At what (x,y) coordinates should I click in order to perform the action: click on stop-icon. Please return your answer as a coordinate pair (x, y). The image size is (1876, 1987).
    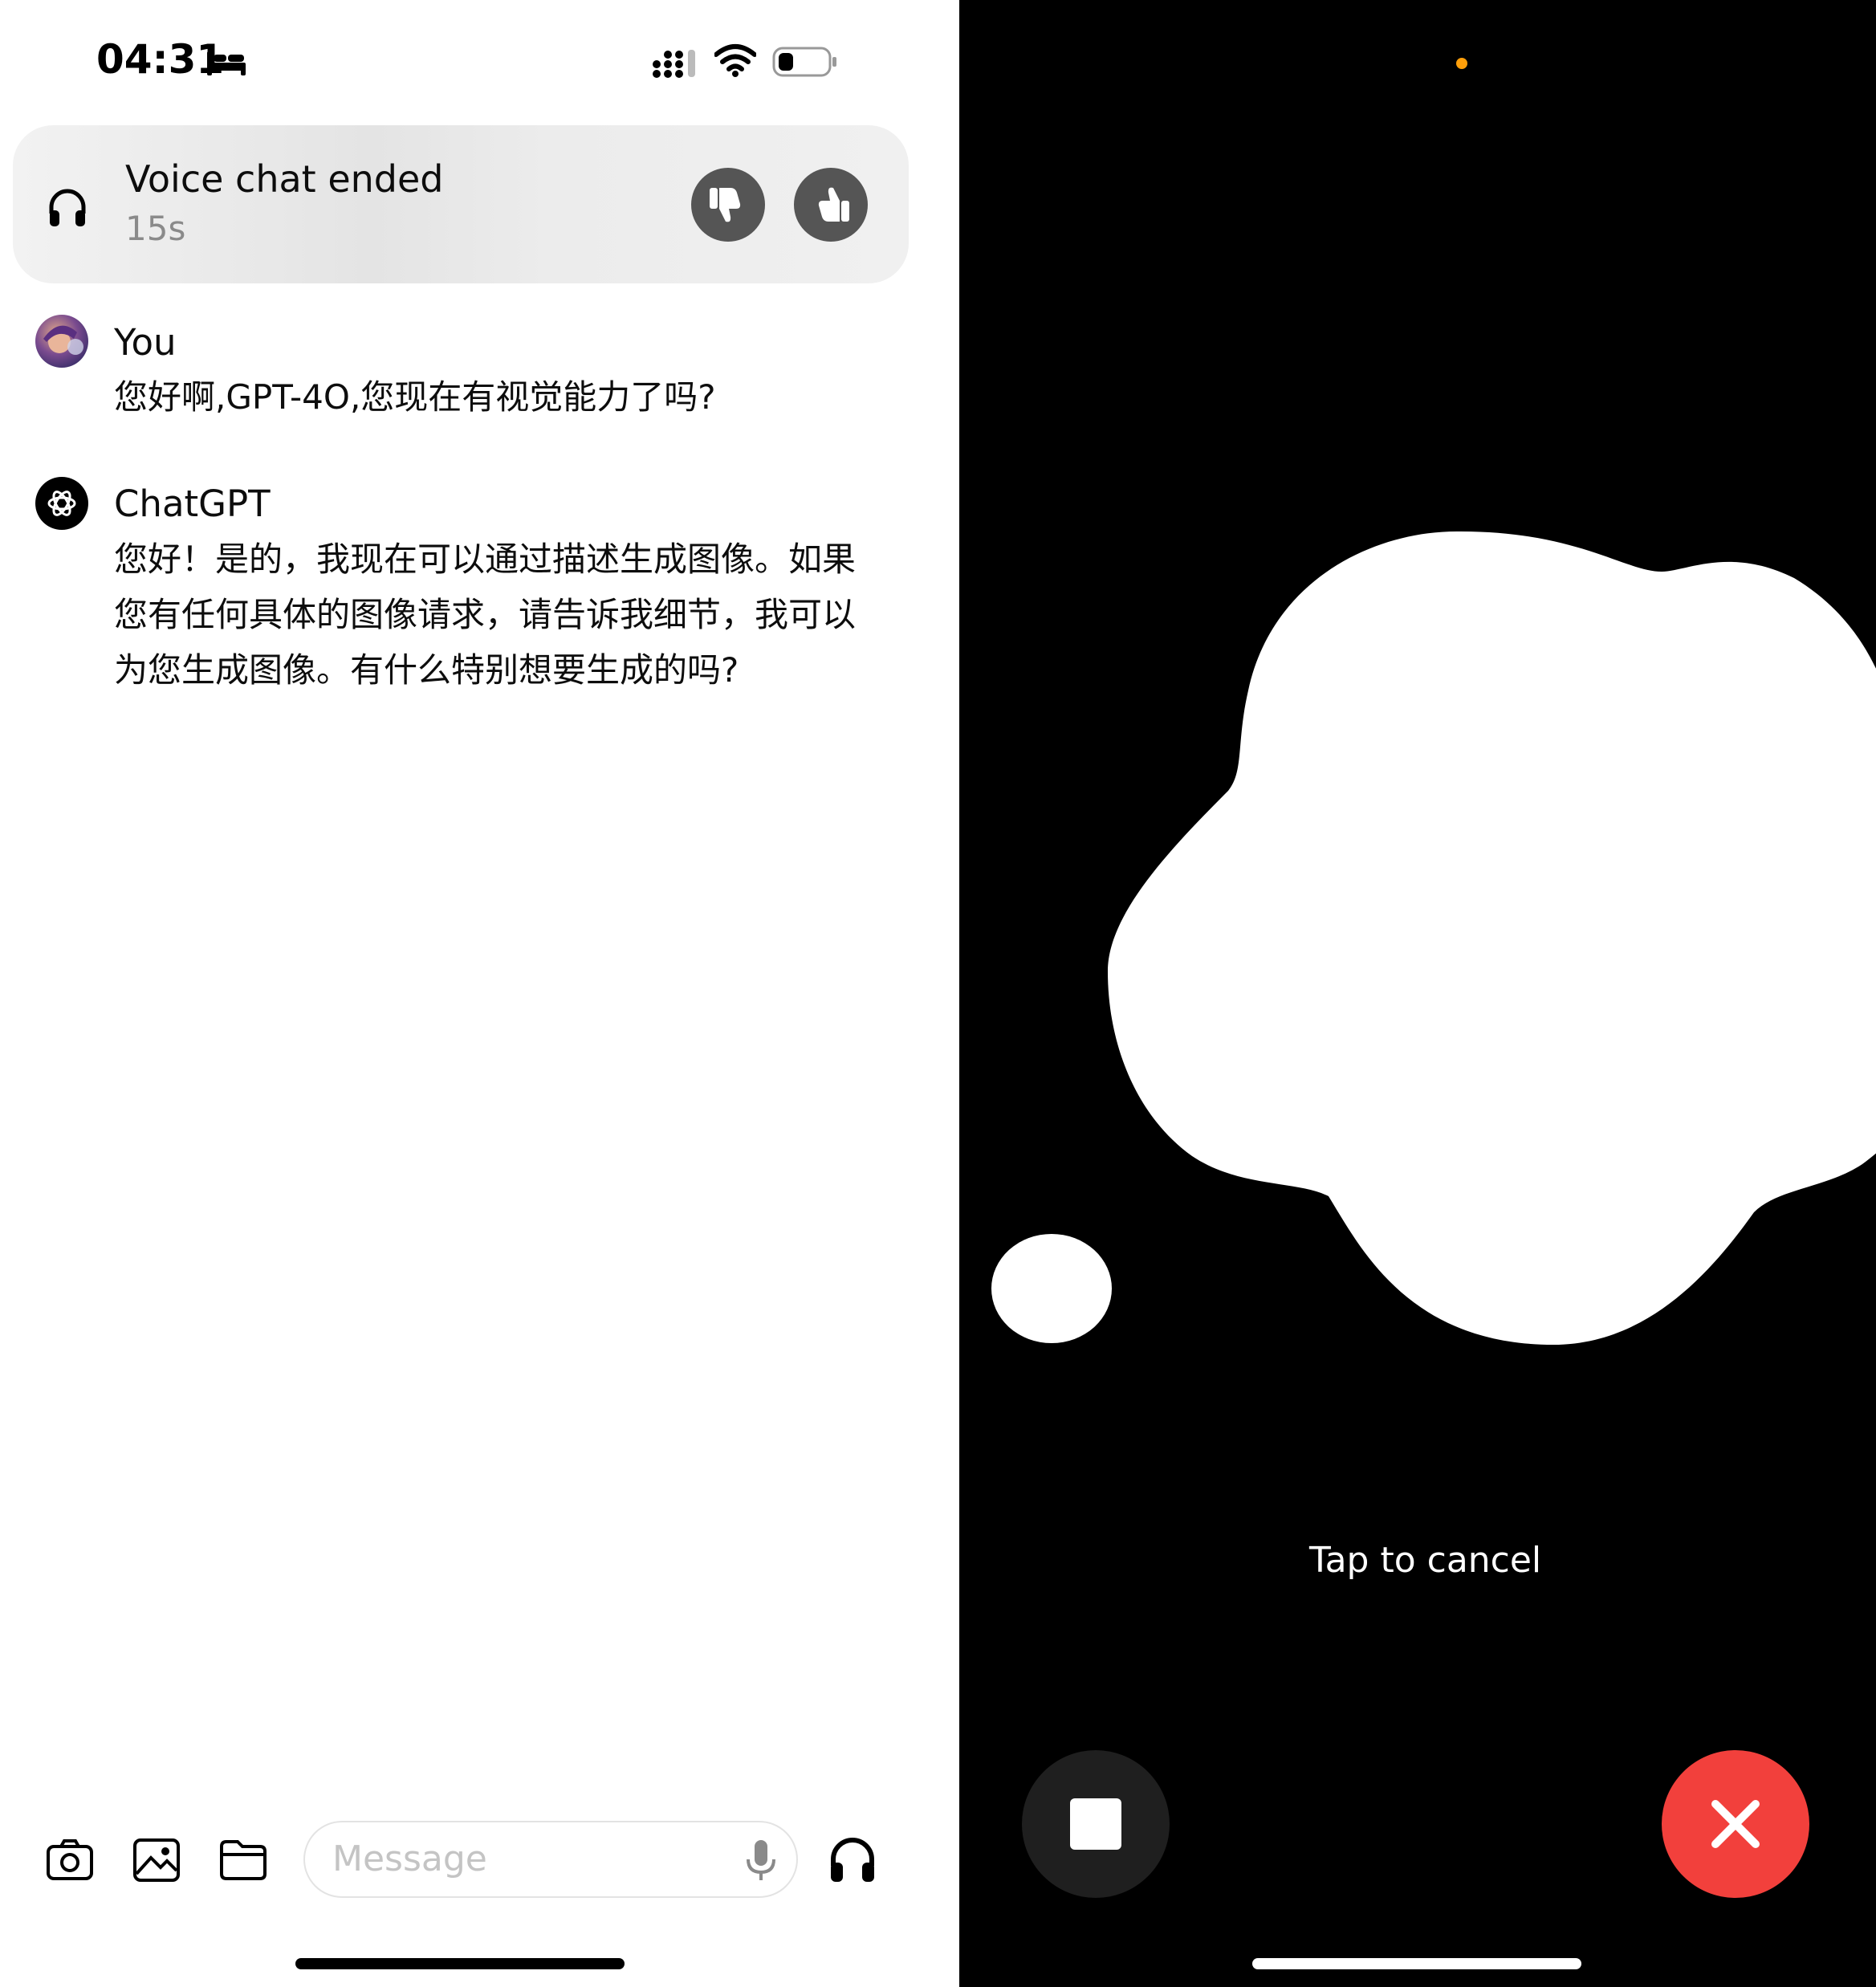
    Looking at the image, I should click on (1095, 1824).